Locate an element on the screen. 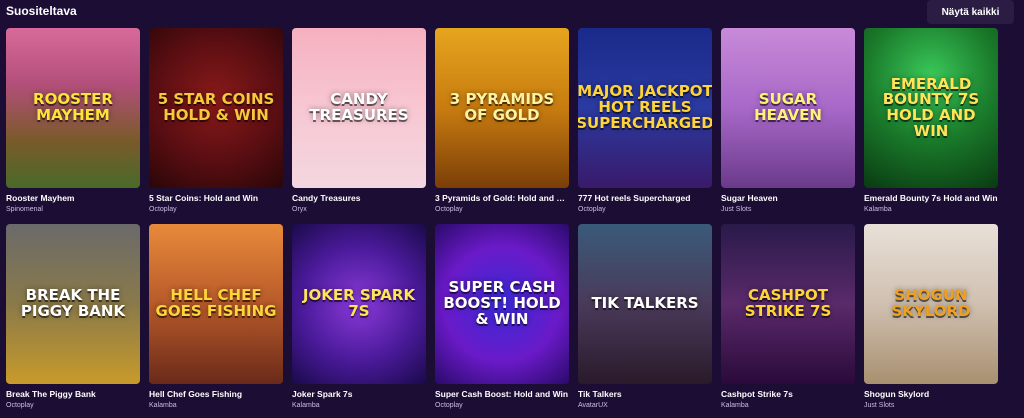 Image resolution: width=1024 pixels, height=418 pixels. game-logo-art: Sugar Heaven is located at coordinates (788, 107).